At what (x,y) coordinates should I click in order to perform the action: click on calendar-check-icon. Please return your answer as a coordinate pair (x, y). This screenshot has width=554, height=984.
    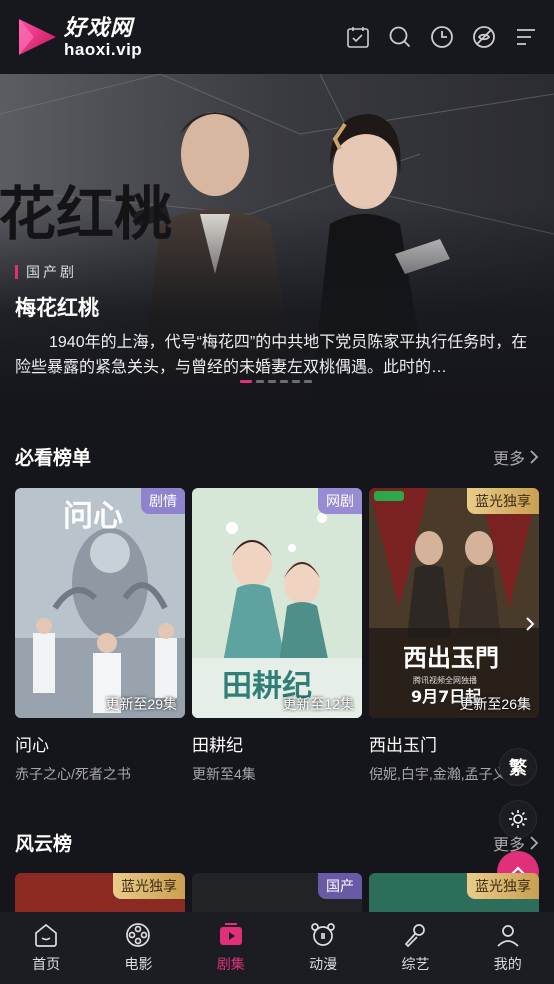
    Looking at the image, I should click on (358, 37).